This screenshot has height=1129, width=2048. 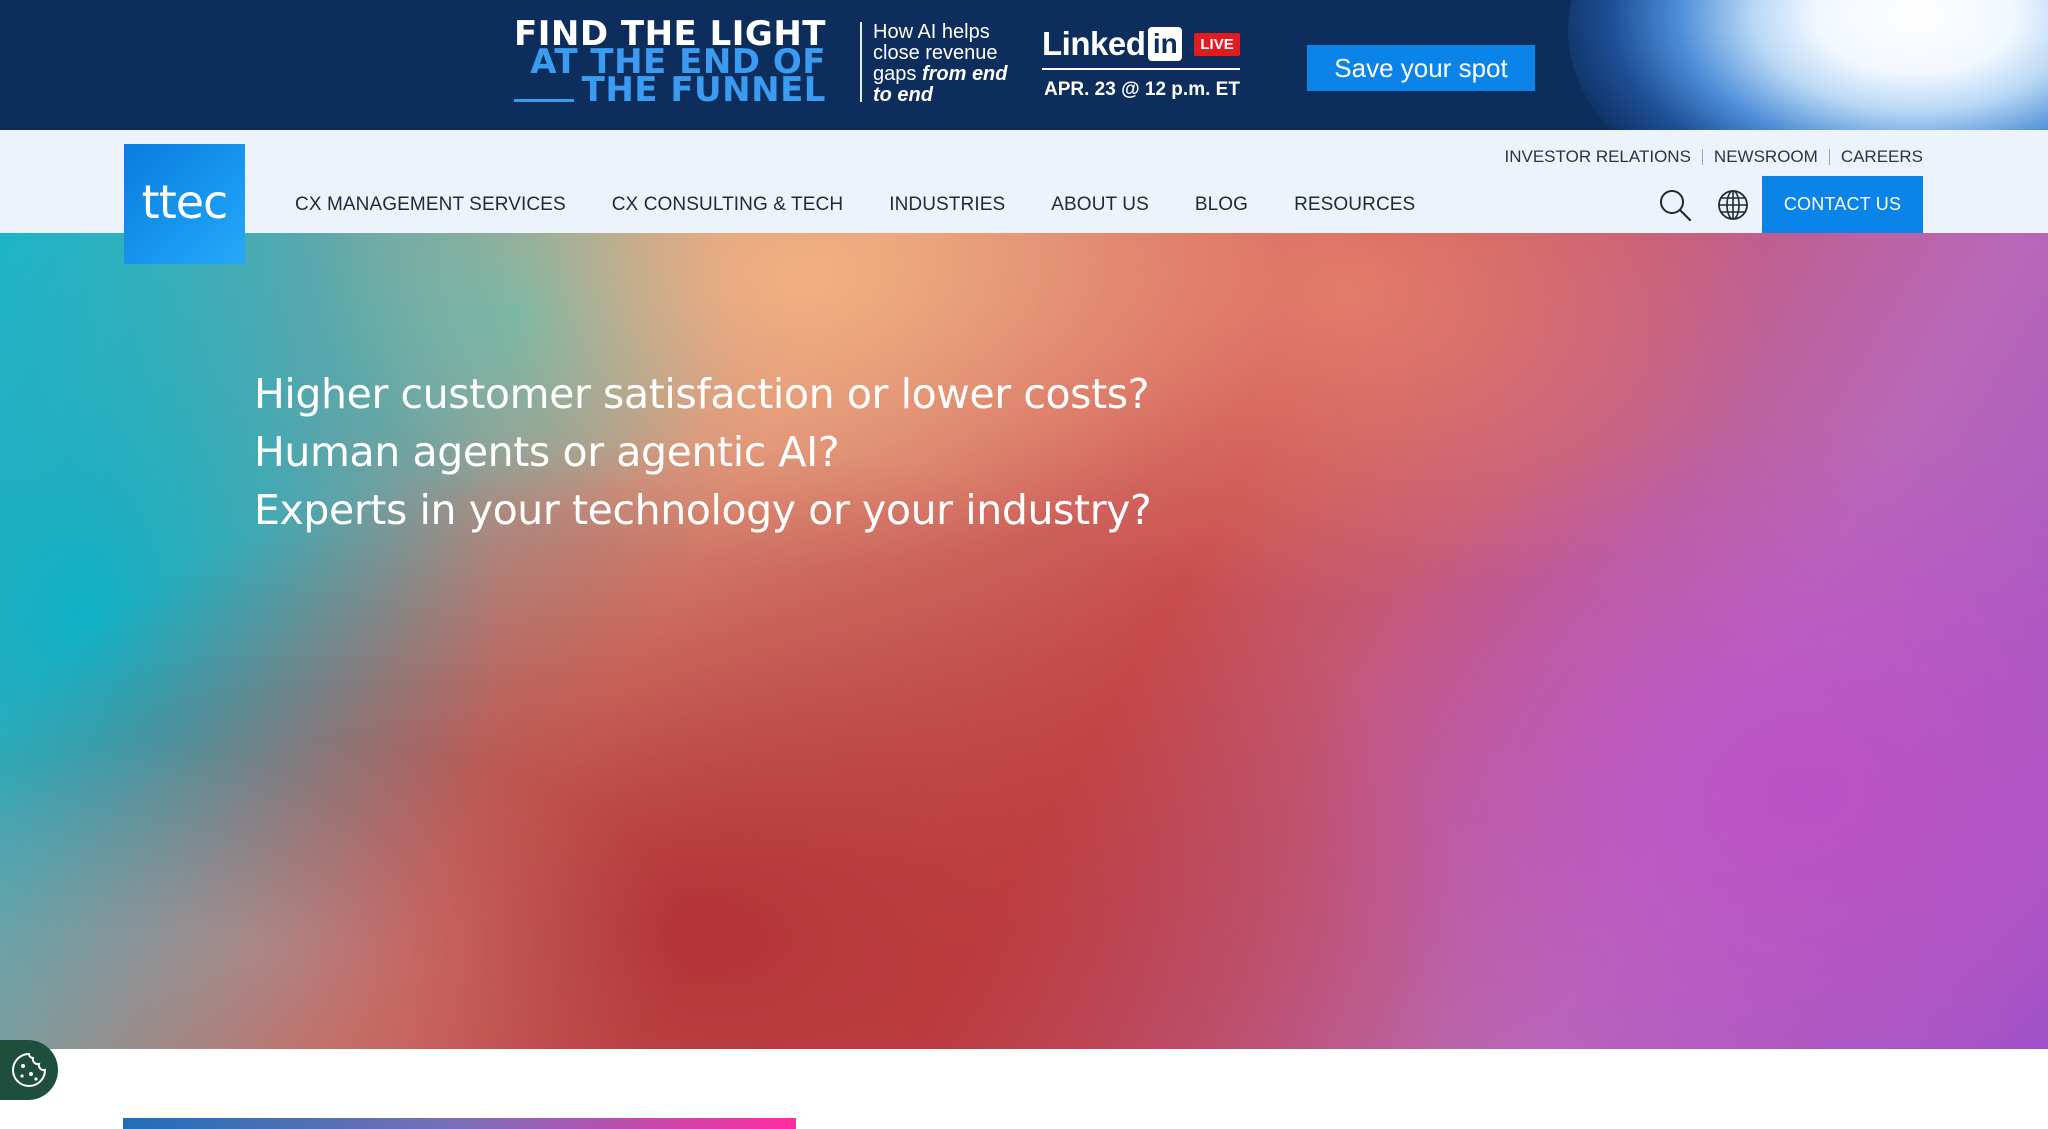 What do you see at coordinates (1421, 68) in the screenshot?
I see `save-your-spot-button: Save your spot` at bounding box center [1421, 68].